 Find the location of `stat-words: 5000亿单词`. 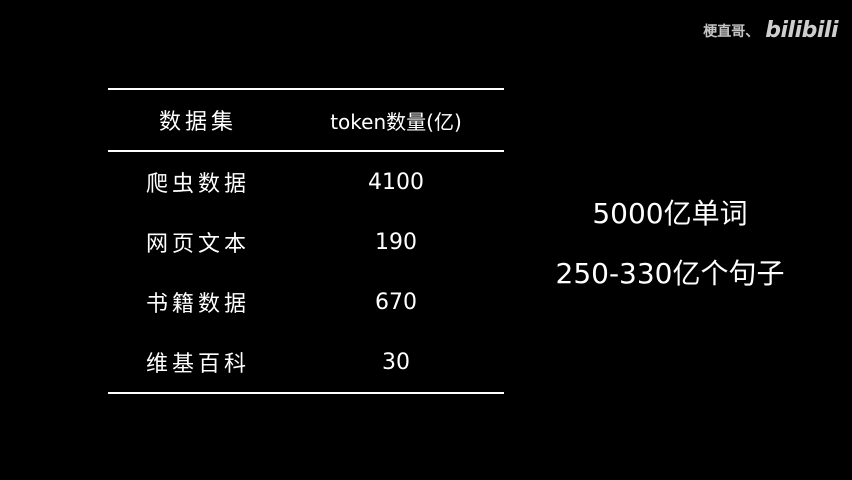

stat-words: 5000亿单词 is located at coordinates (670, 213).